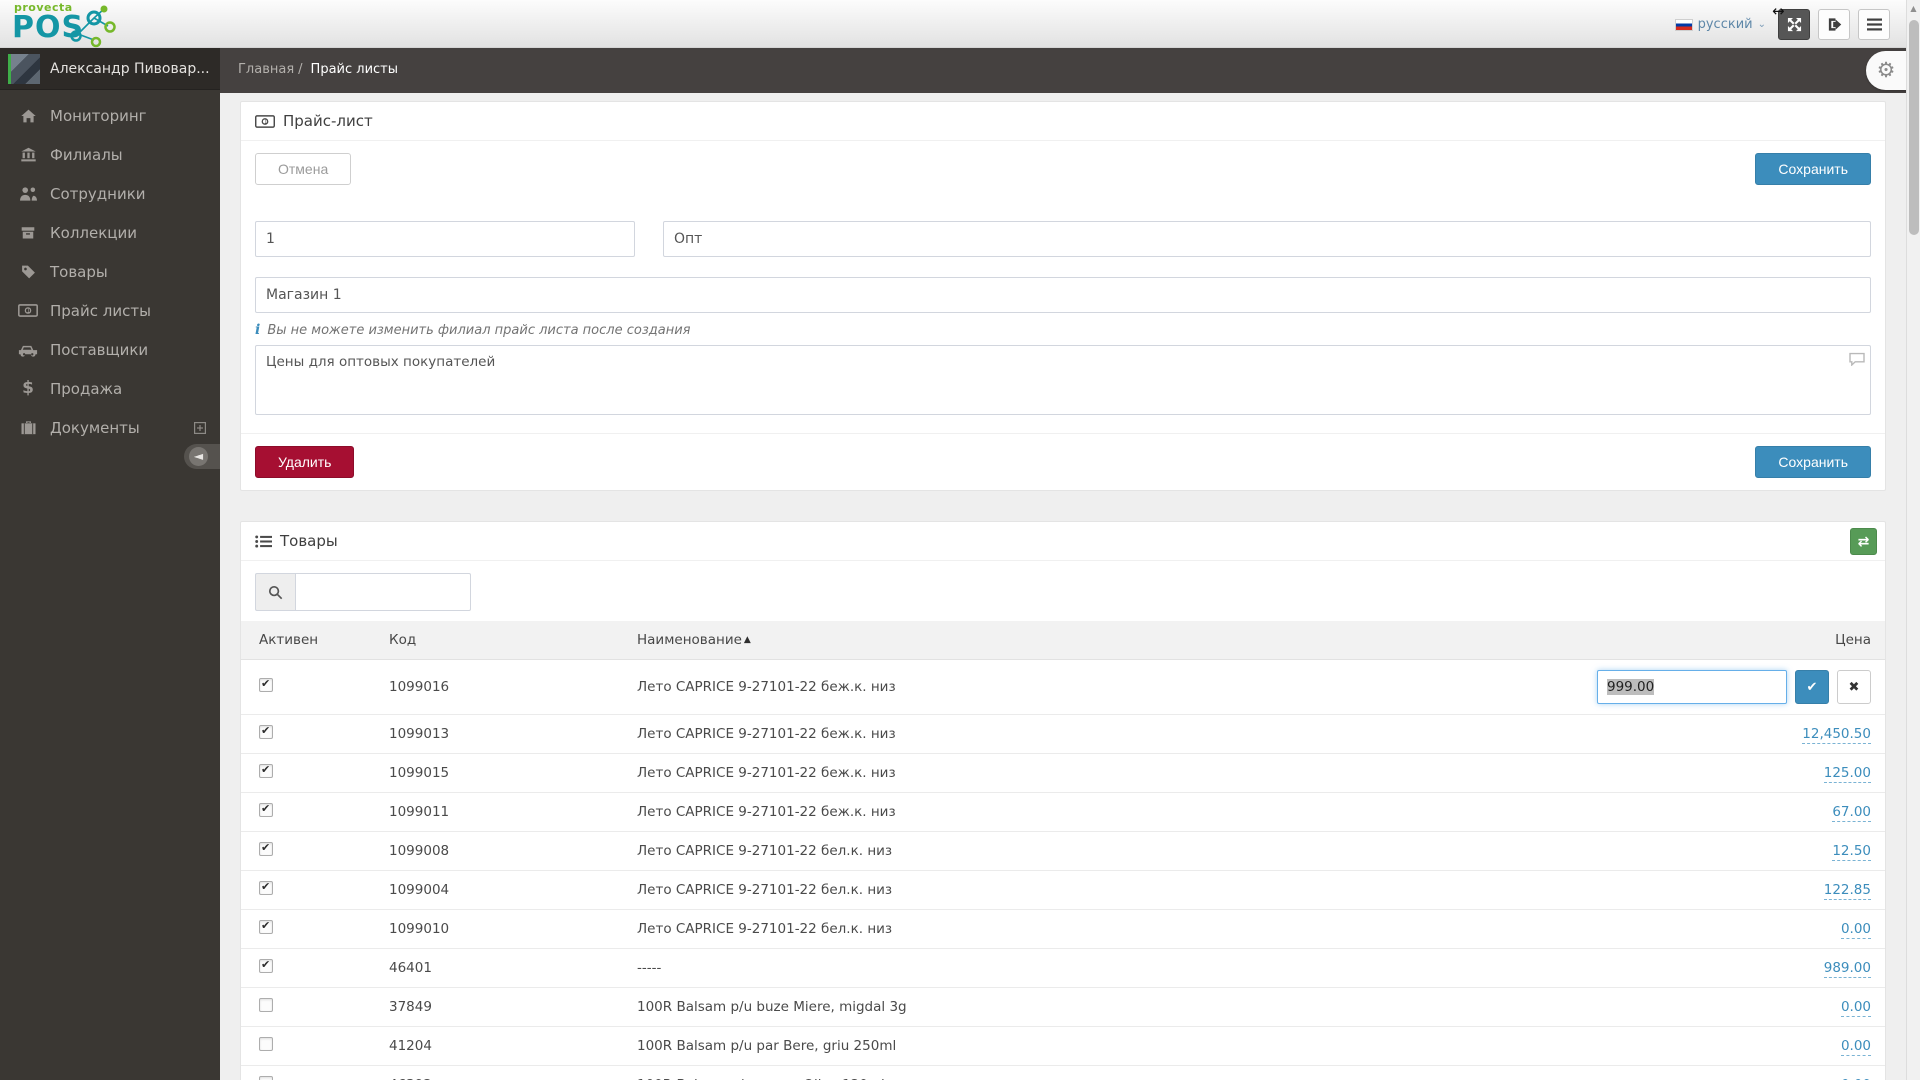 The height and width of the screenshot is (1080, 1920). Describe the element at coordinates (1857, 359) in the screenshot. I see `comment-icon` at that location.